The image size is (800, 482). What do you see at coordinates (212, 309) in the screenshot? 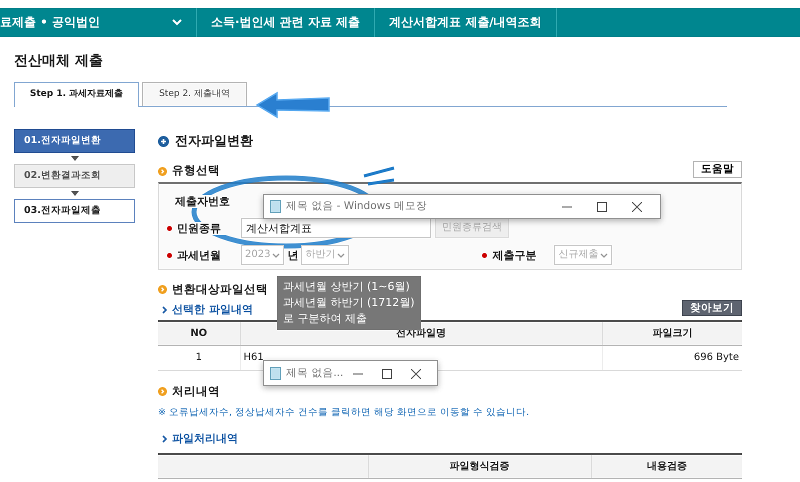
I see `sub-heading: 선택한 파일내역` at bounding box center [212, 309].